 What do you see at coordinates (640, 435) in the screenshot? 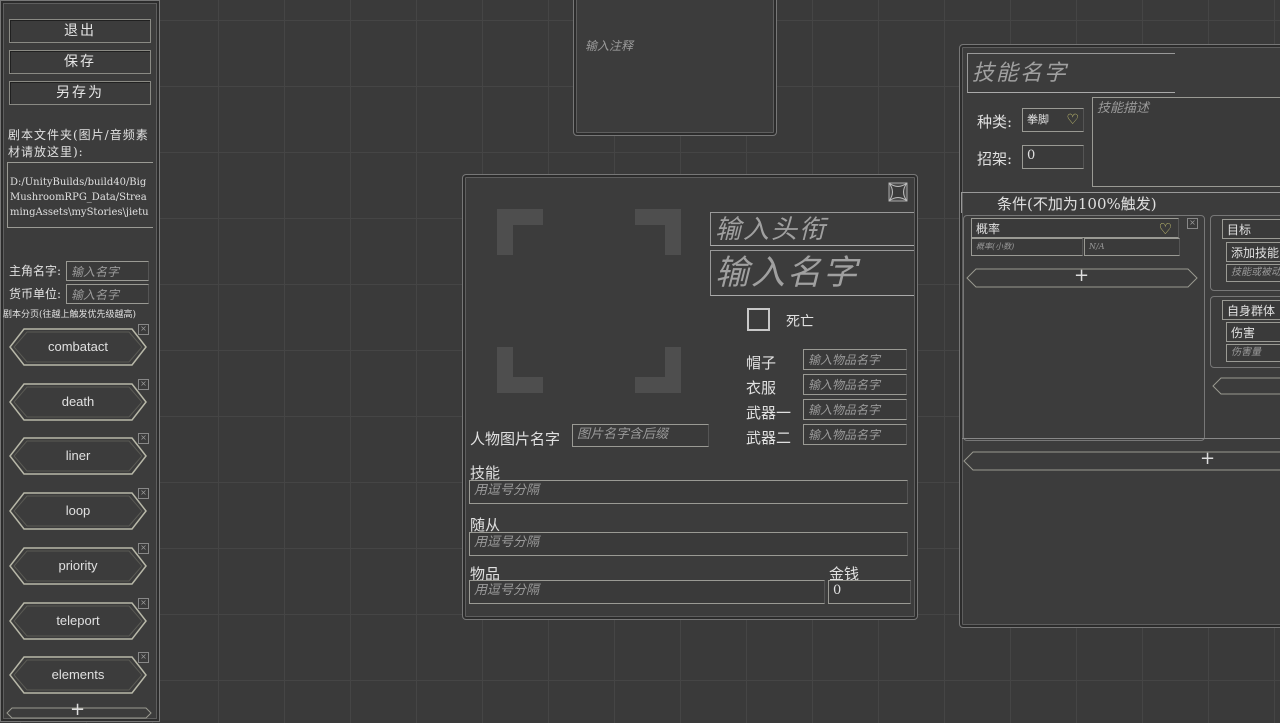
I see `image-name-input: 图片名字含后缀` at bounding box center [640, 435].